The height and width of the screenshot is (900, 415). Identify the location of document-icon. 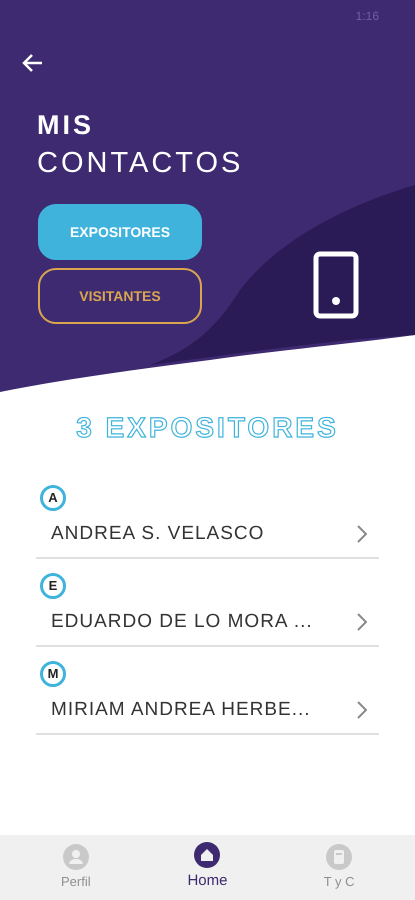
(339, 857).